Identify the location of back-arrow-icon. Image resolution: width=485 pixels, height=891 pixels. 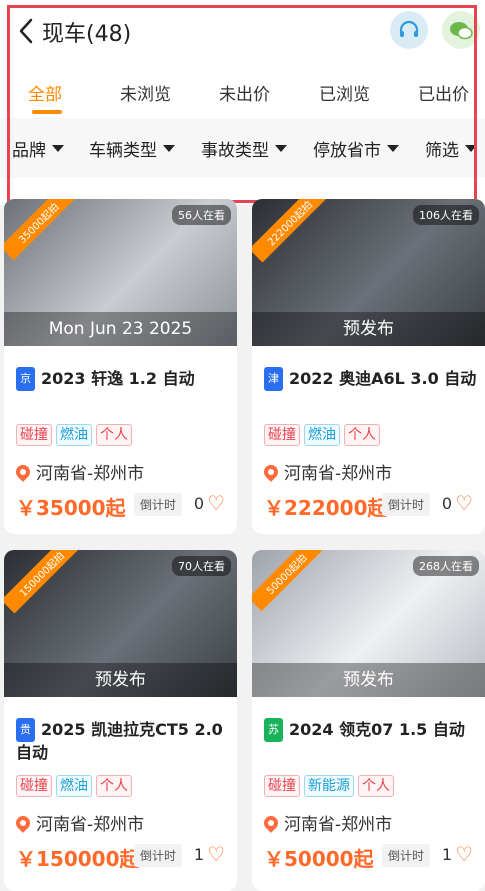
(27, 31).